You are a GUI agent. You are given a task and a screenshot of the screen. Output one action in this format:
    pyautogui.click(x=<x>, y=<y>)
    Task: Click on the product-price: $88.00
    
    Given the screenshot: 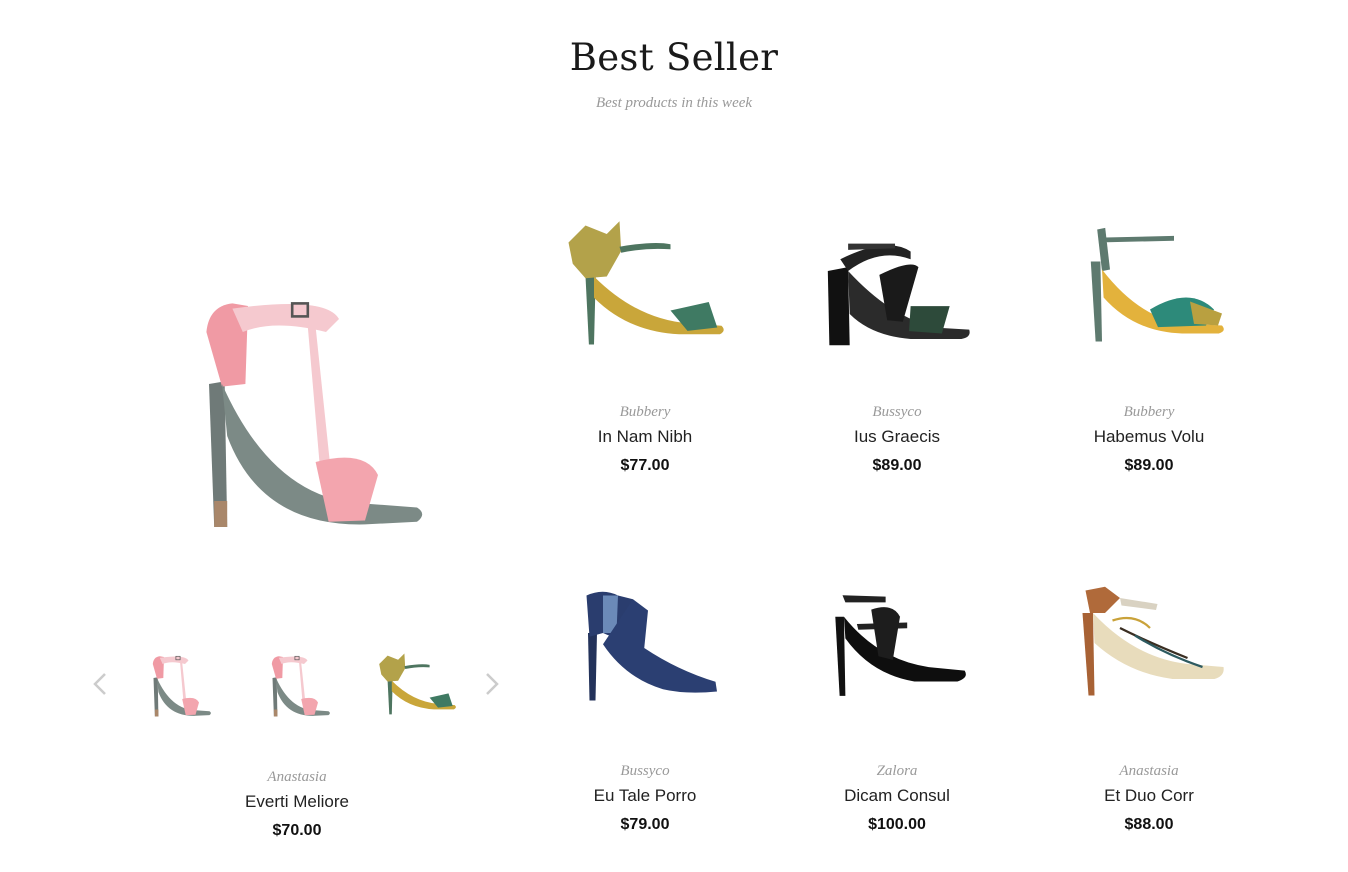 What is the action you would take?
    pyautogui.click(x=1149, y=824)
    